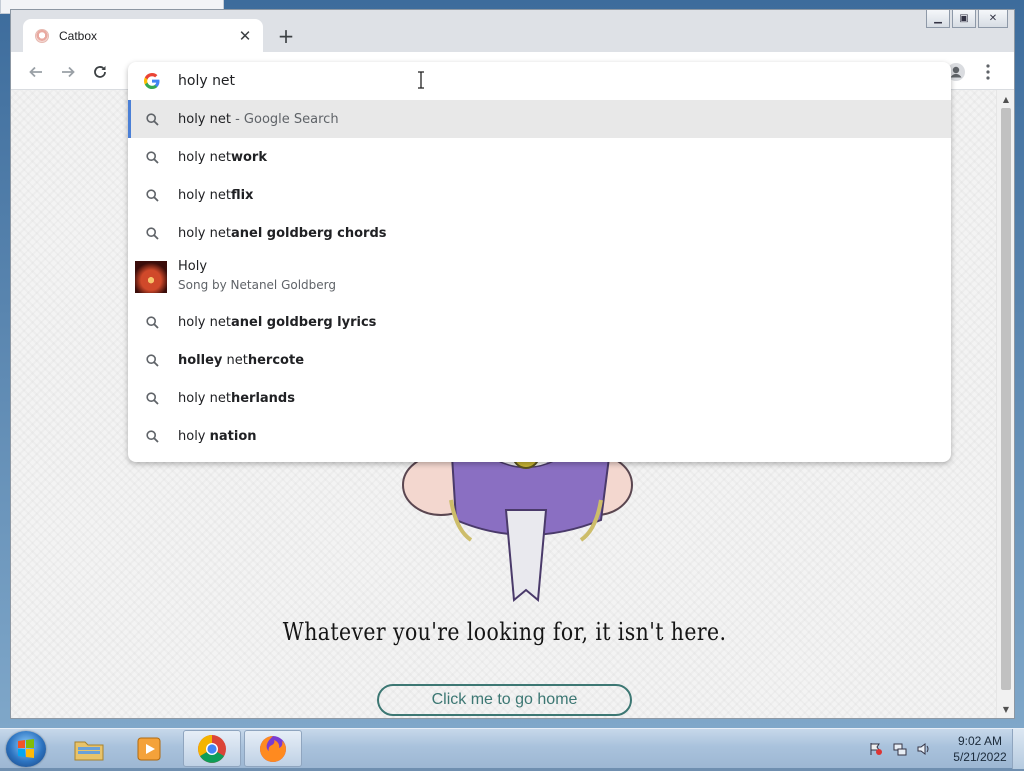 This screenshot has width=1024, height=771. I want to click on suggestion-typed-part: holy, so click(194, 436).